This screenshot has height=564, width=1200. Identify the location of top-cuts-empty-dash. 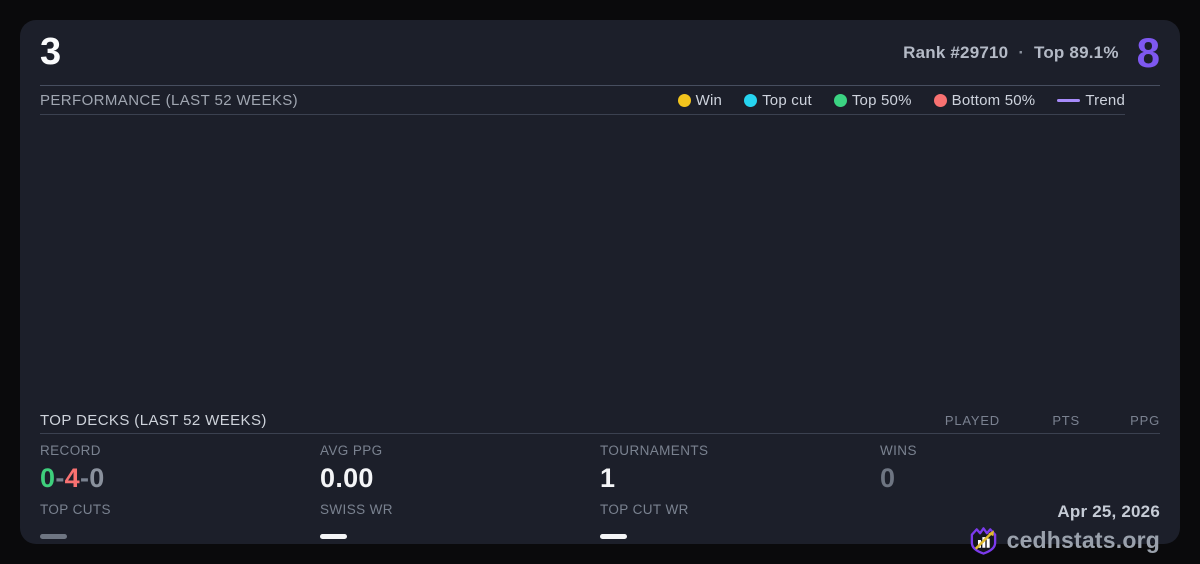
(53, 537).